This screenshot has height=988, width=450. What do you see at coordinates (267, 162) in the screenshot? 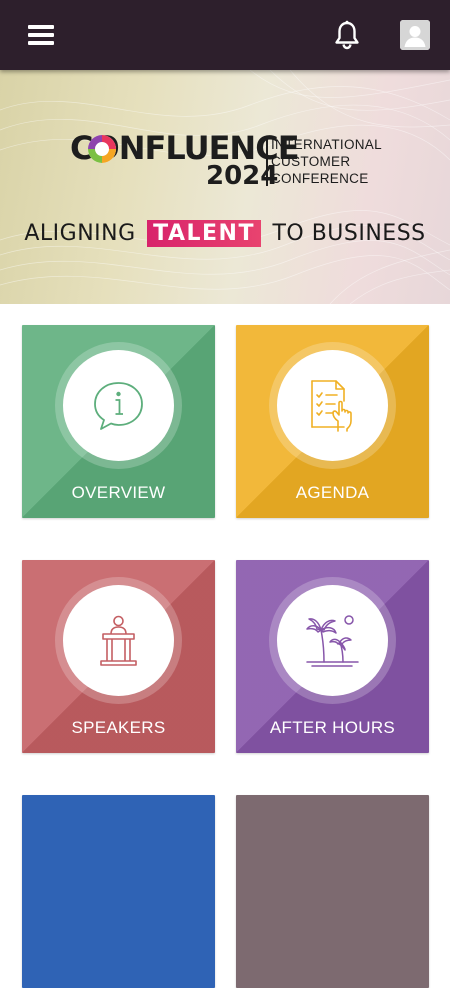
I see `logo-divider` at bounding box center [267, 162].